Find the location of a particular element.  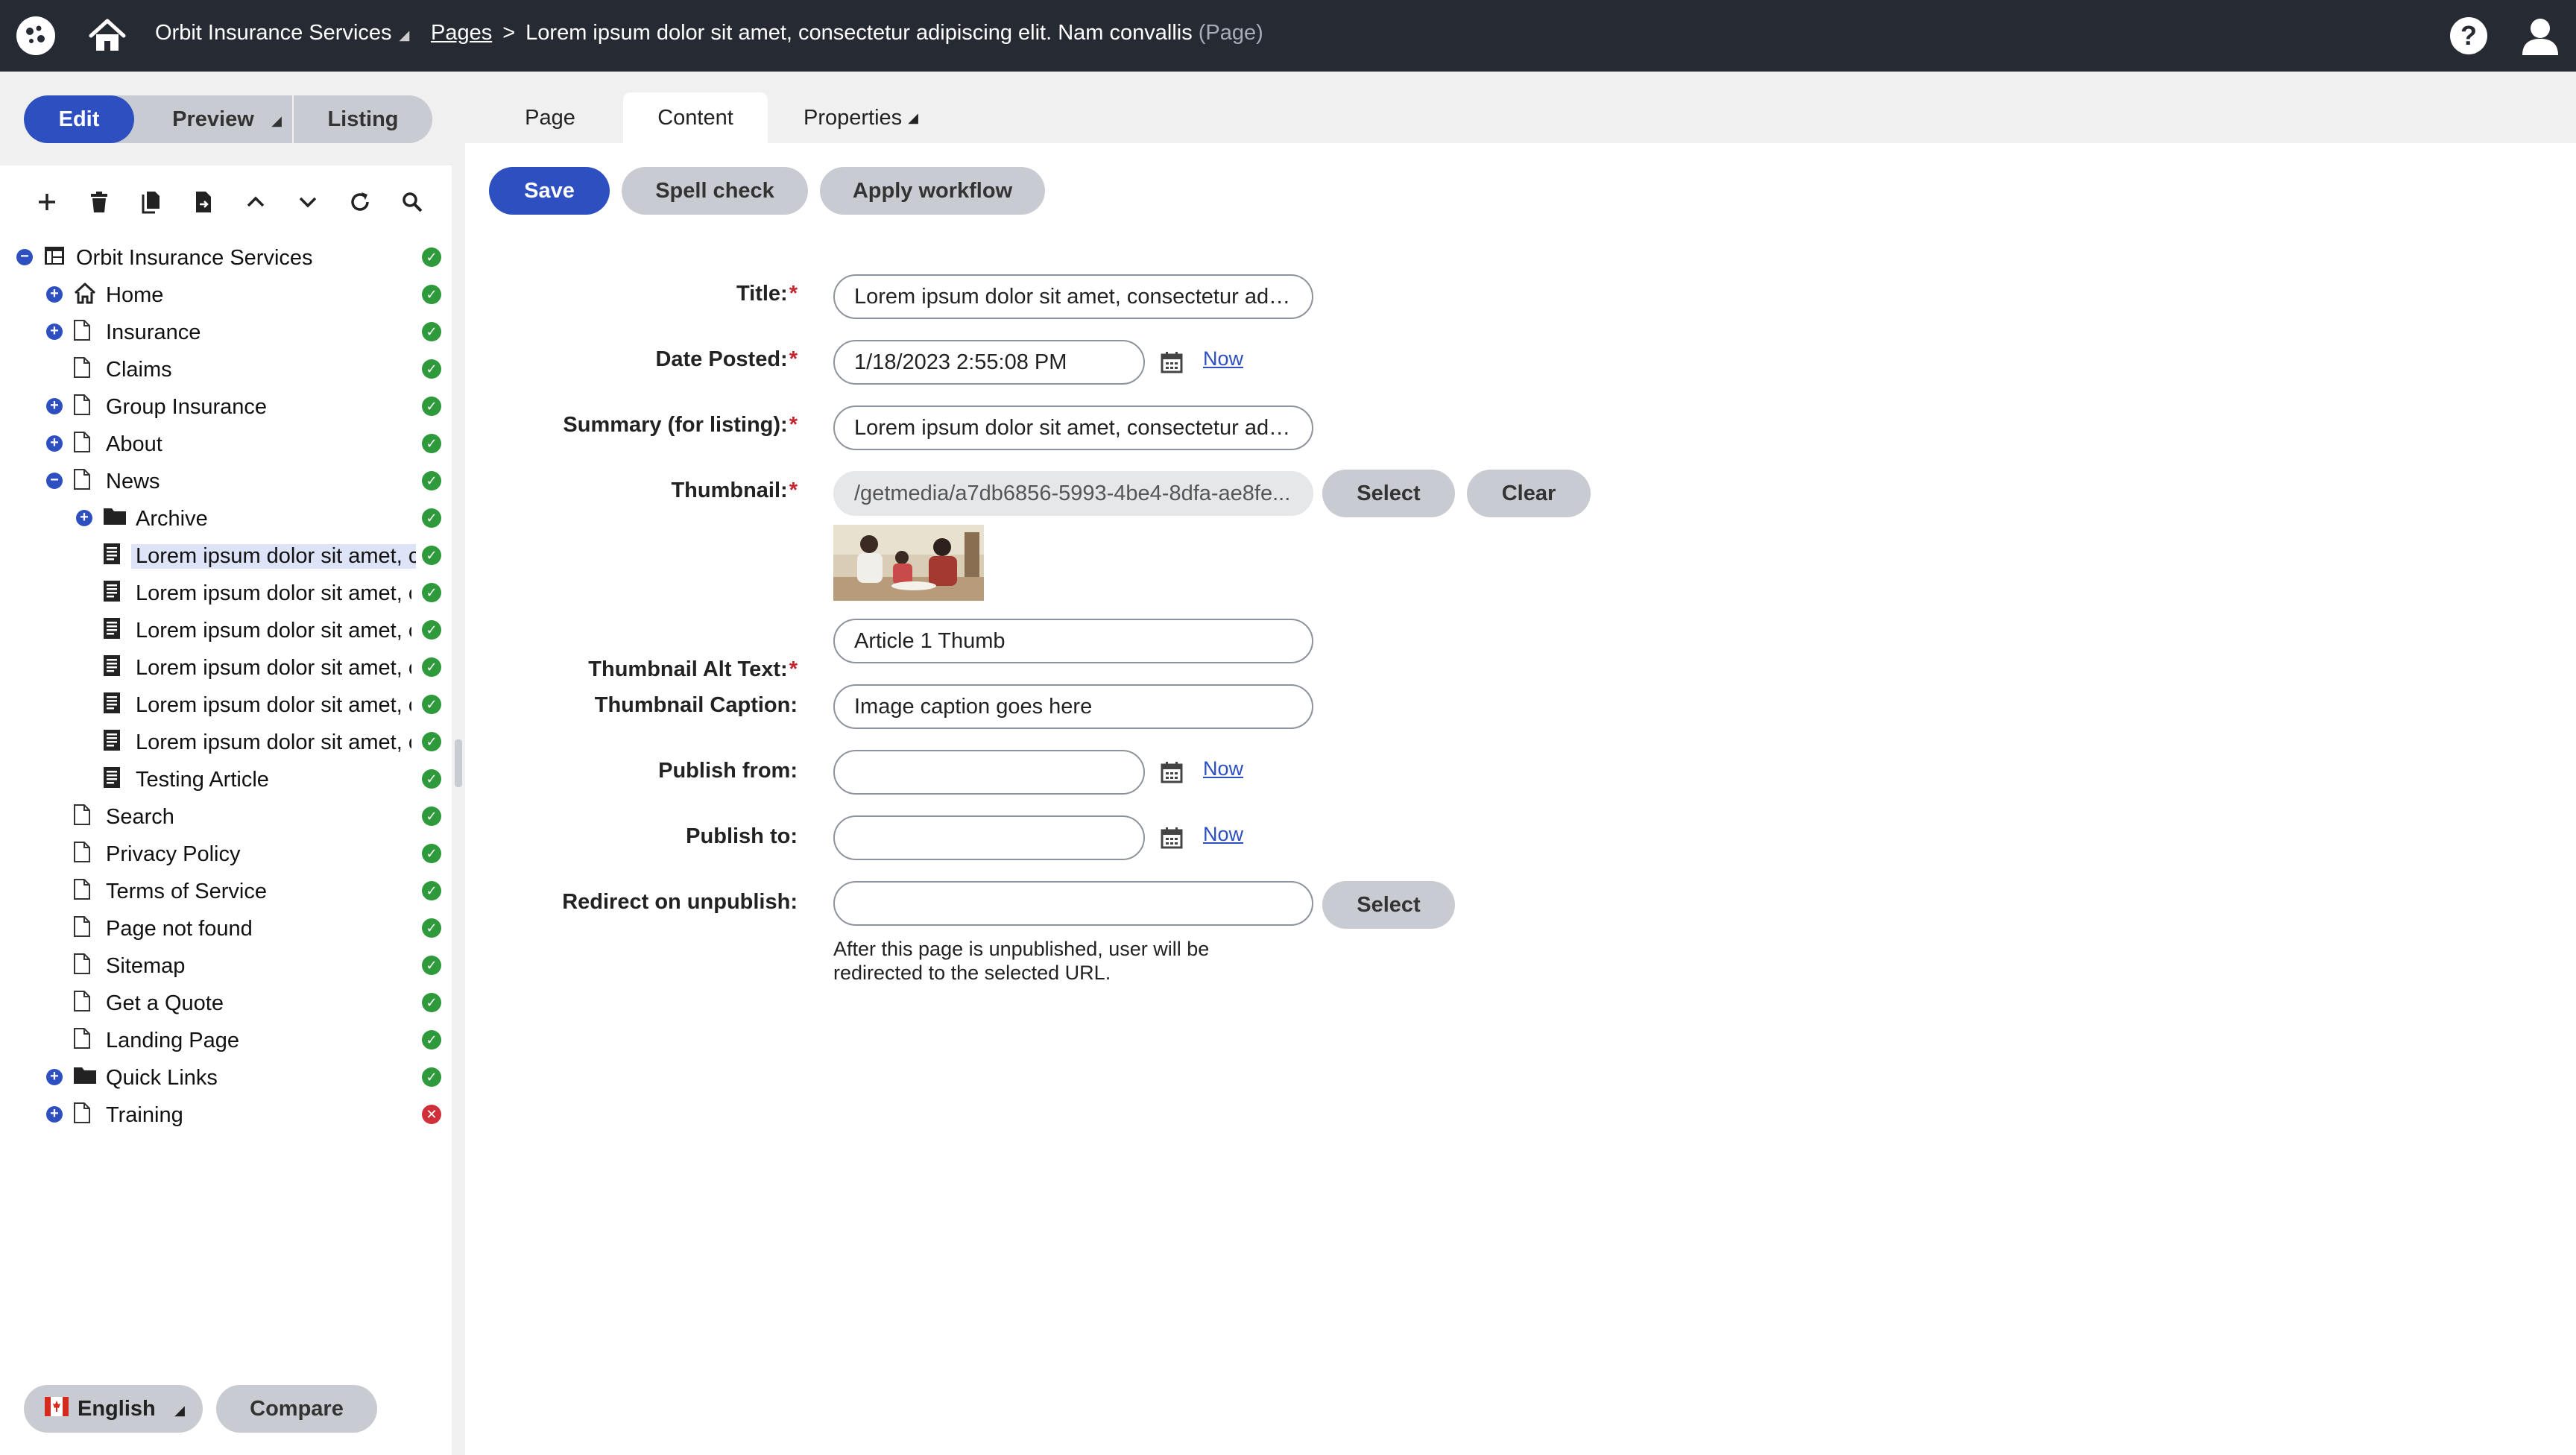

tree-node: Sitemap ✓ is located at coordinates (226, 965).